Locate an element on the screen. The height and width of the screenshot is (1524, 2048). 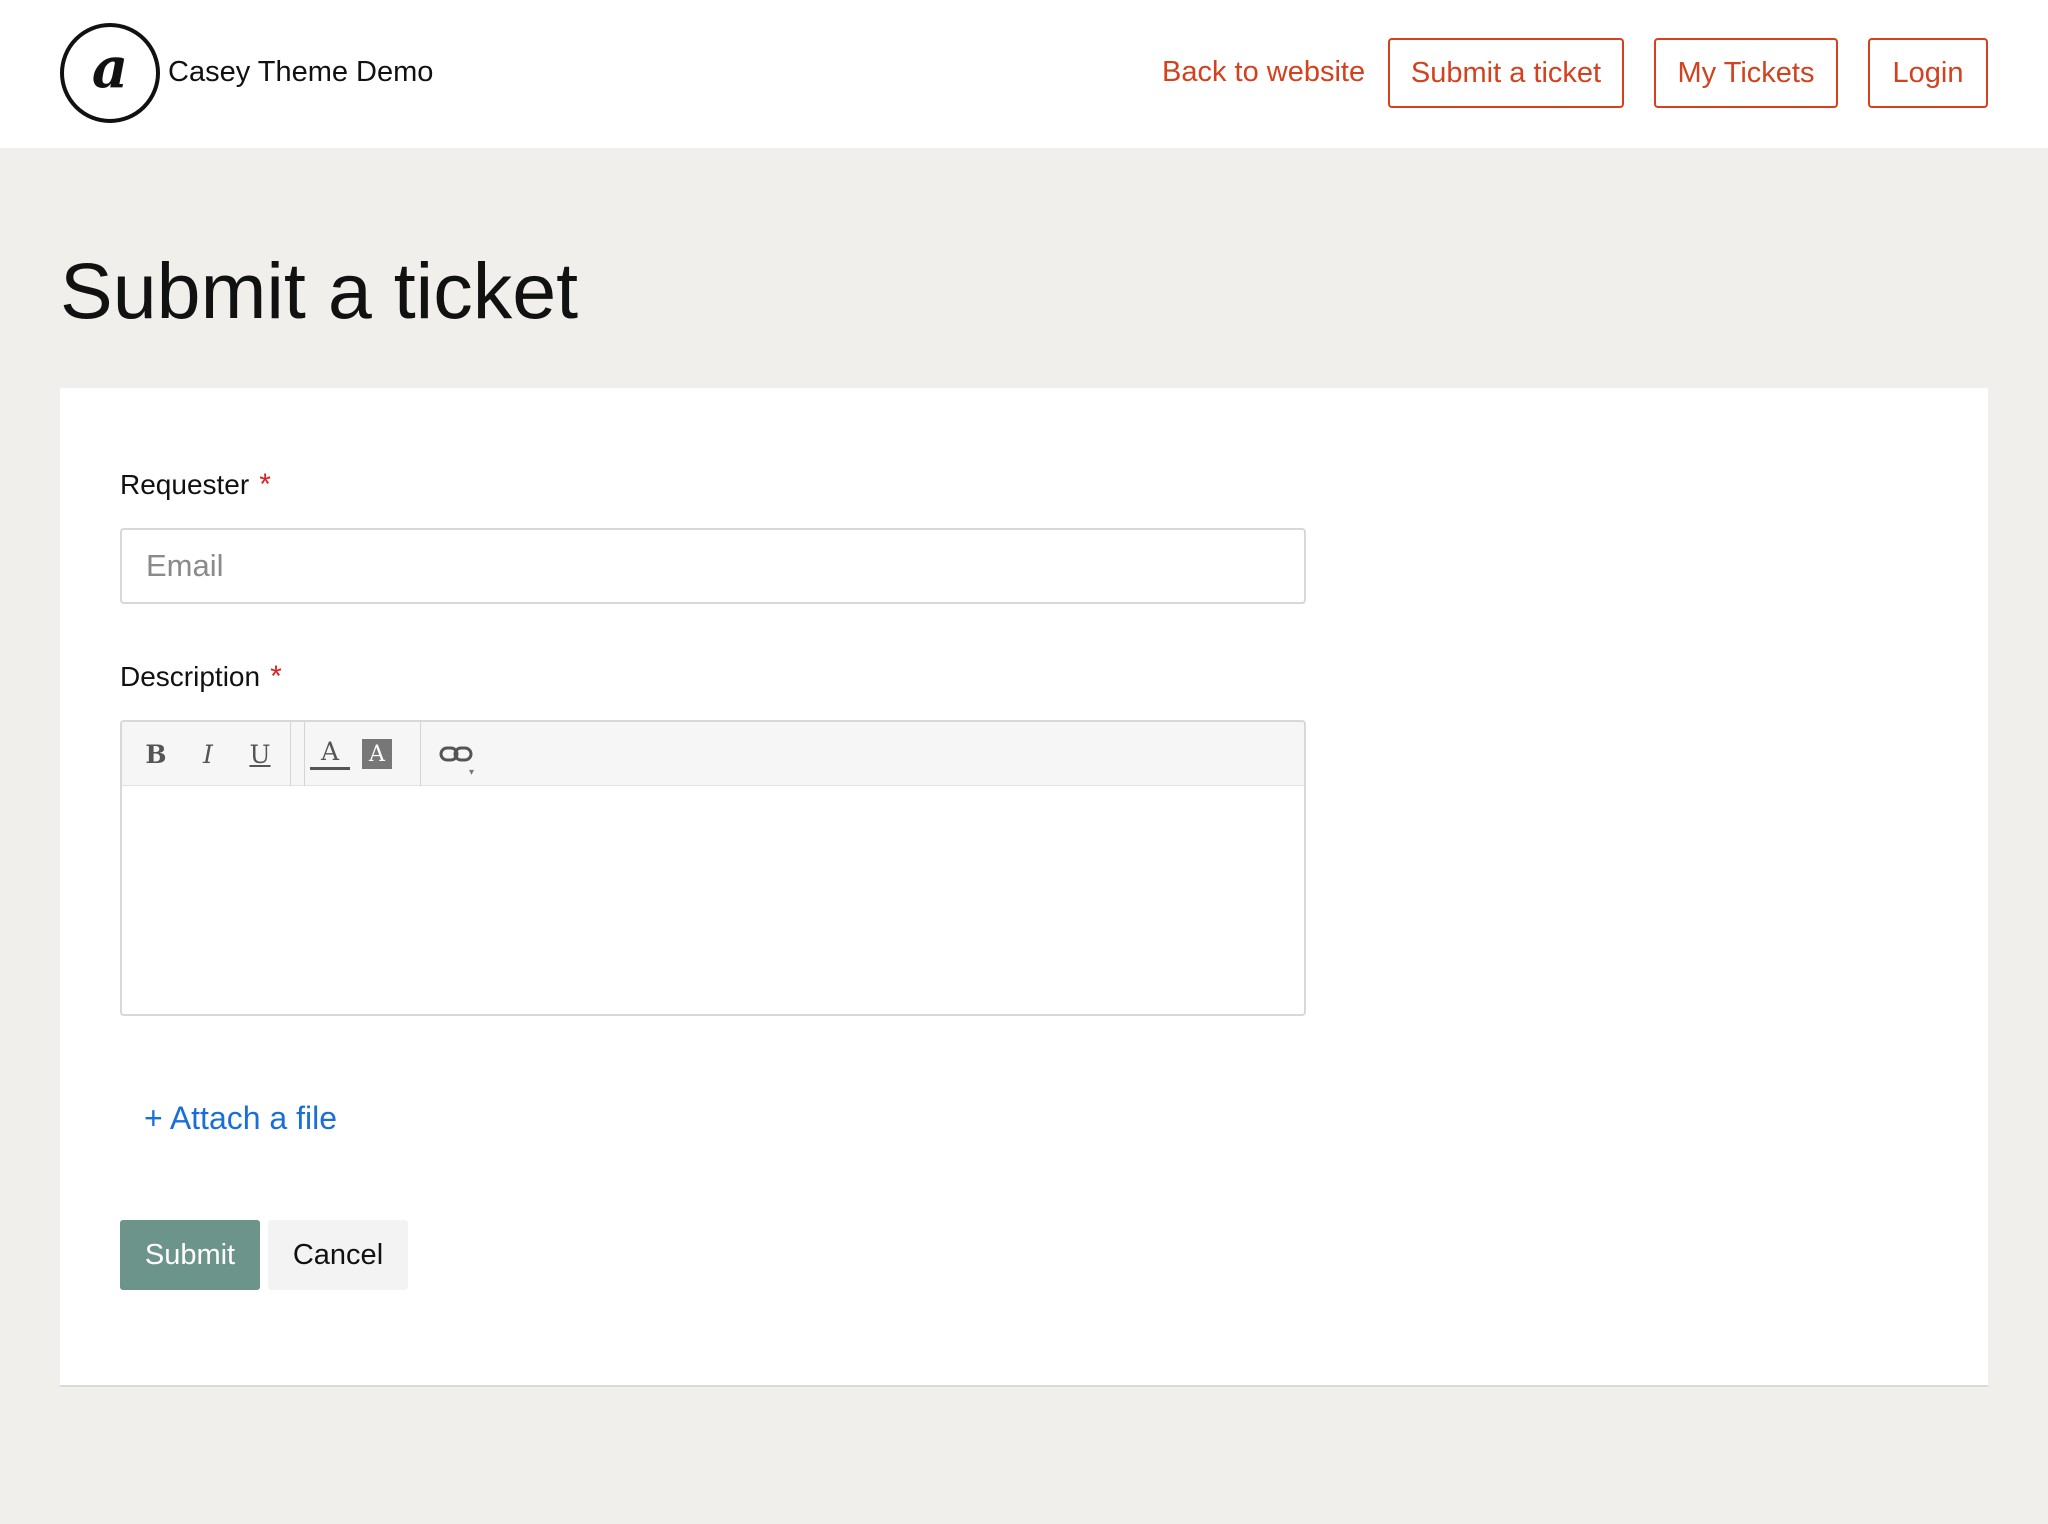
requester-label: Requester * is located at coordinates (195, 485).